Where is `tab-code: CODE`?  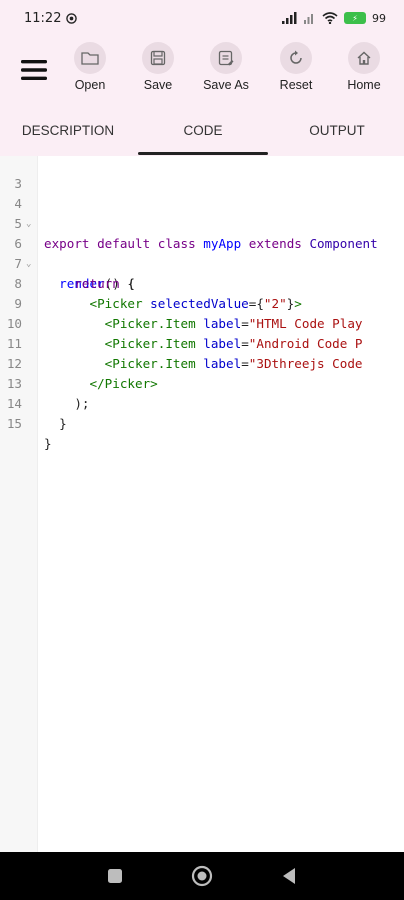 tab-code: CODE is located at coordinates (203, 130).